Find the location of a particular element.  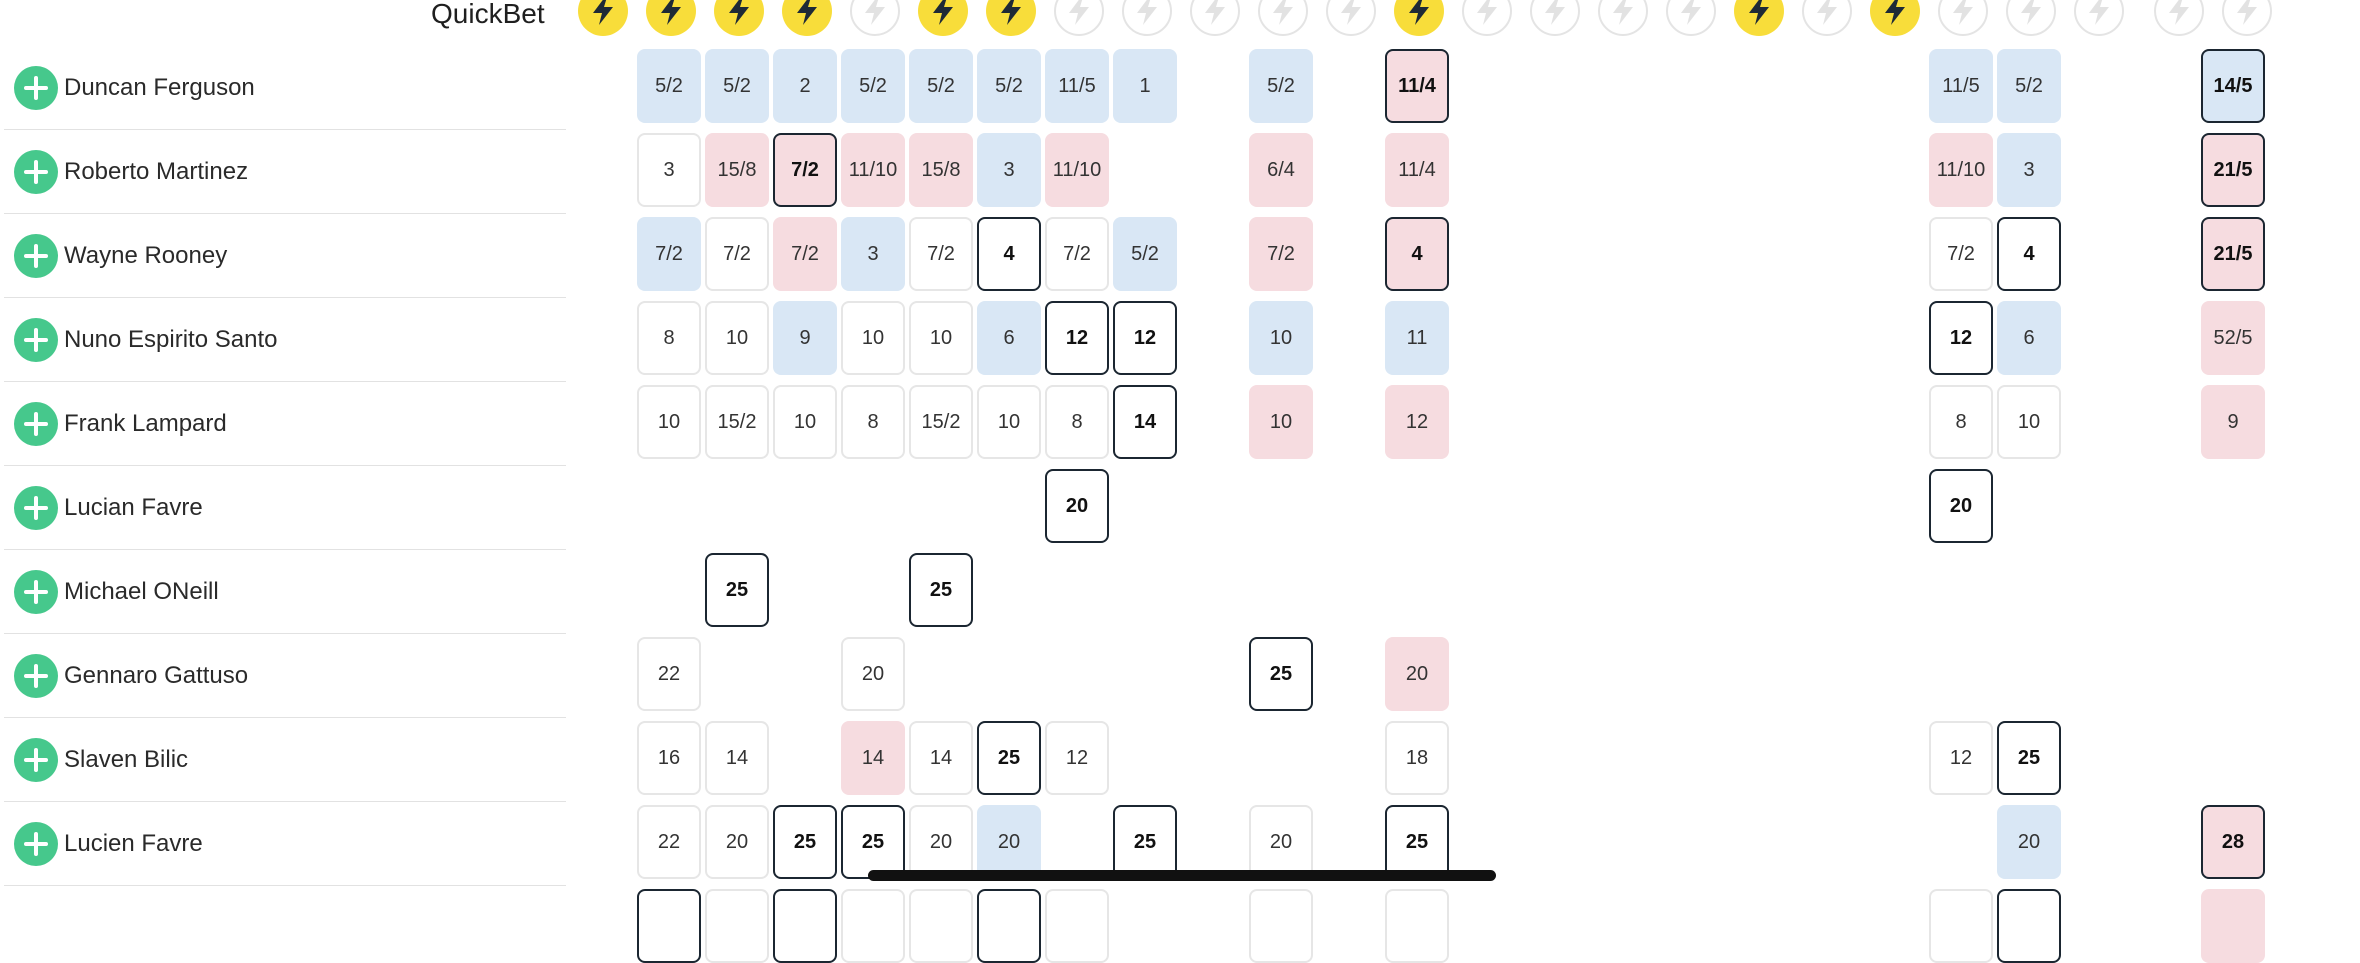

odds-cell: 15/2 is located at coordinates (737, 422).